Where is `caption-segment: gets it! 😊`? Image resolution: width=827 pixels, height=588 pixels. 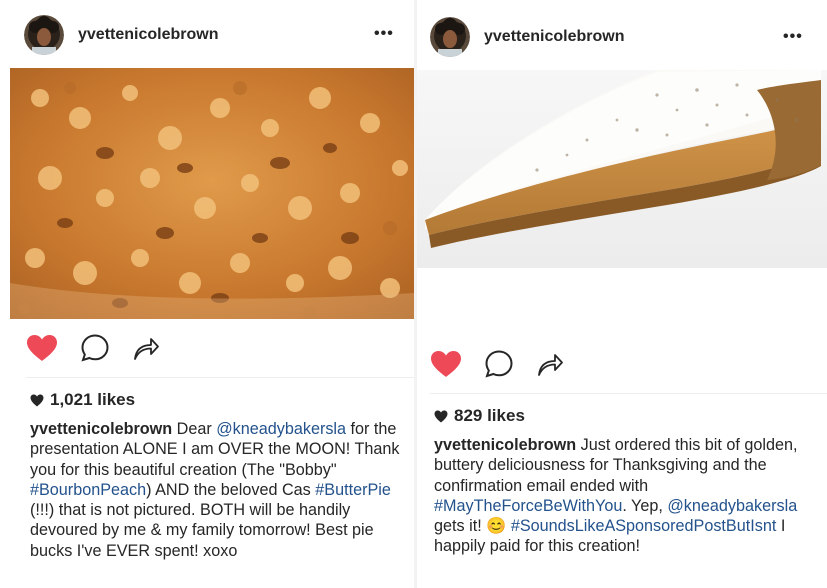
caption-segment: gets it! 😊 is located at coordinates (472, 526).